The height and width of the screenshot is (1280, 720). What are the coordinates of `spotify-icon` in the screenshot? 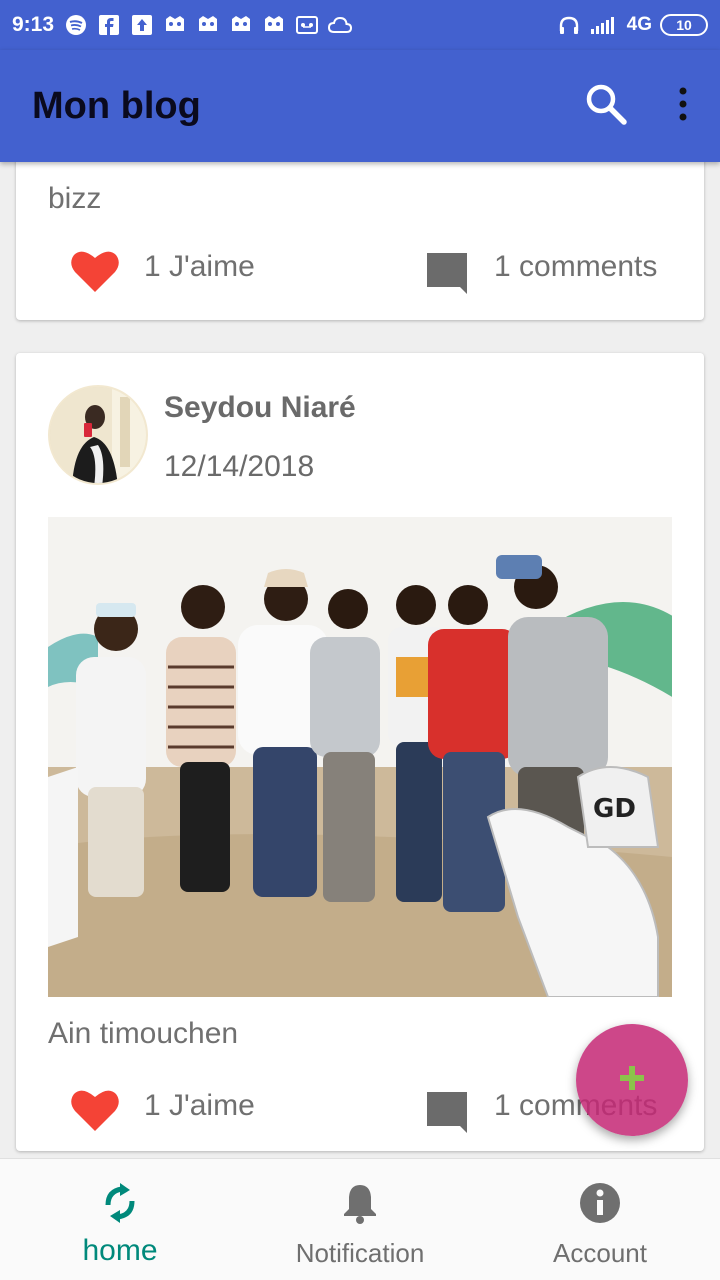 It's located at (76, 25).